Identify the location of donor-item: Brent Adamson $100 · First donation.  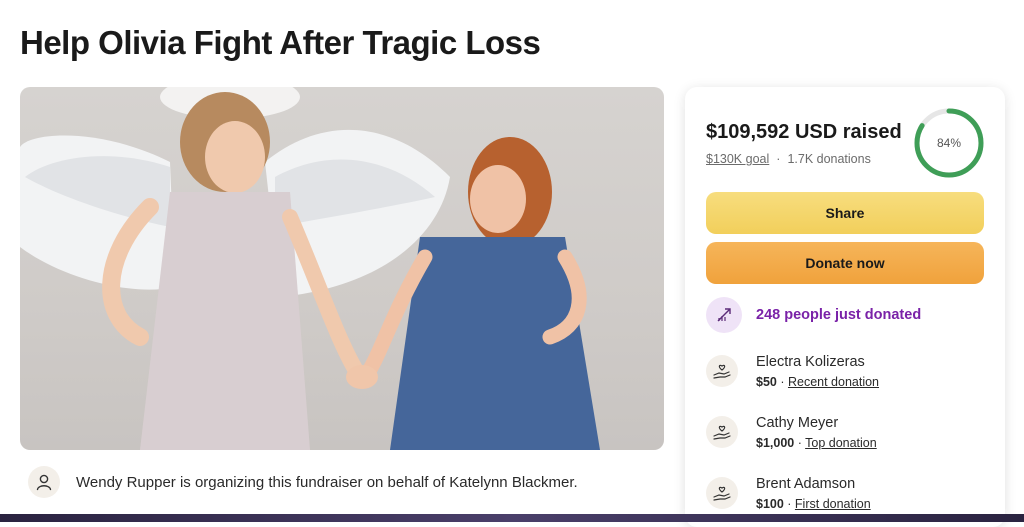
(788, 493).